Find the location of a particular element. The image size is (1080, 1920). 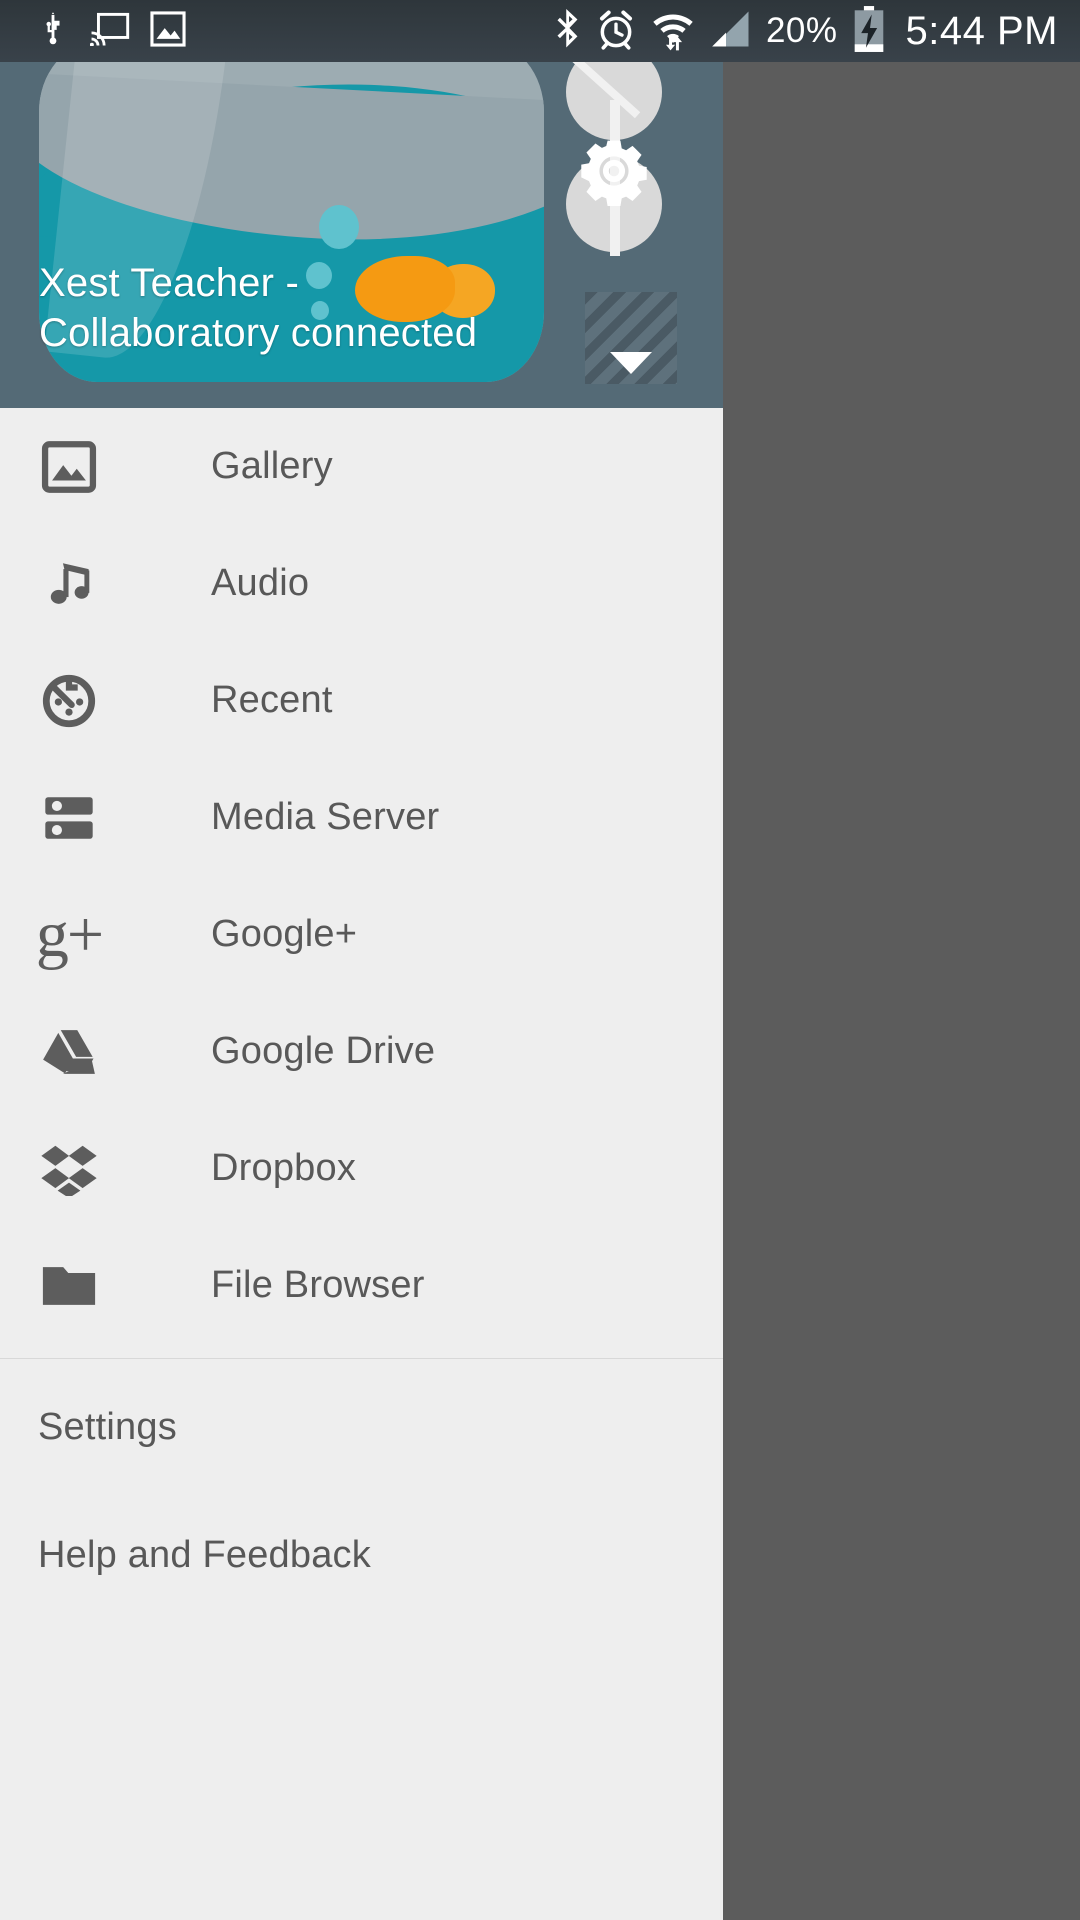

google-plus-icon: g+ is located at coordinates (69, 934).